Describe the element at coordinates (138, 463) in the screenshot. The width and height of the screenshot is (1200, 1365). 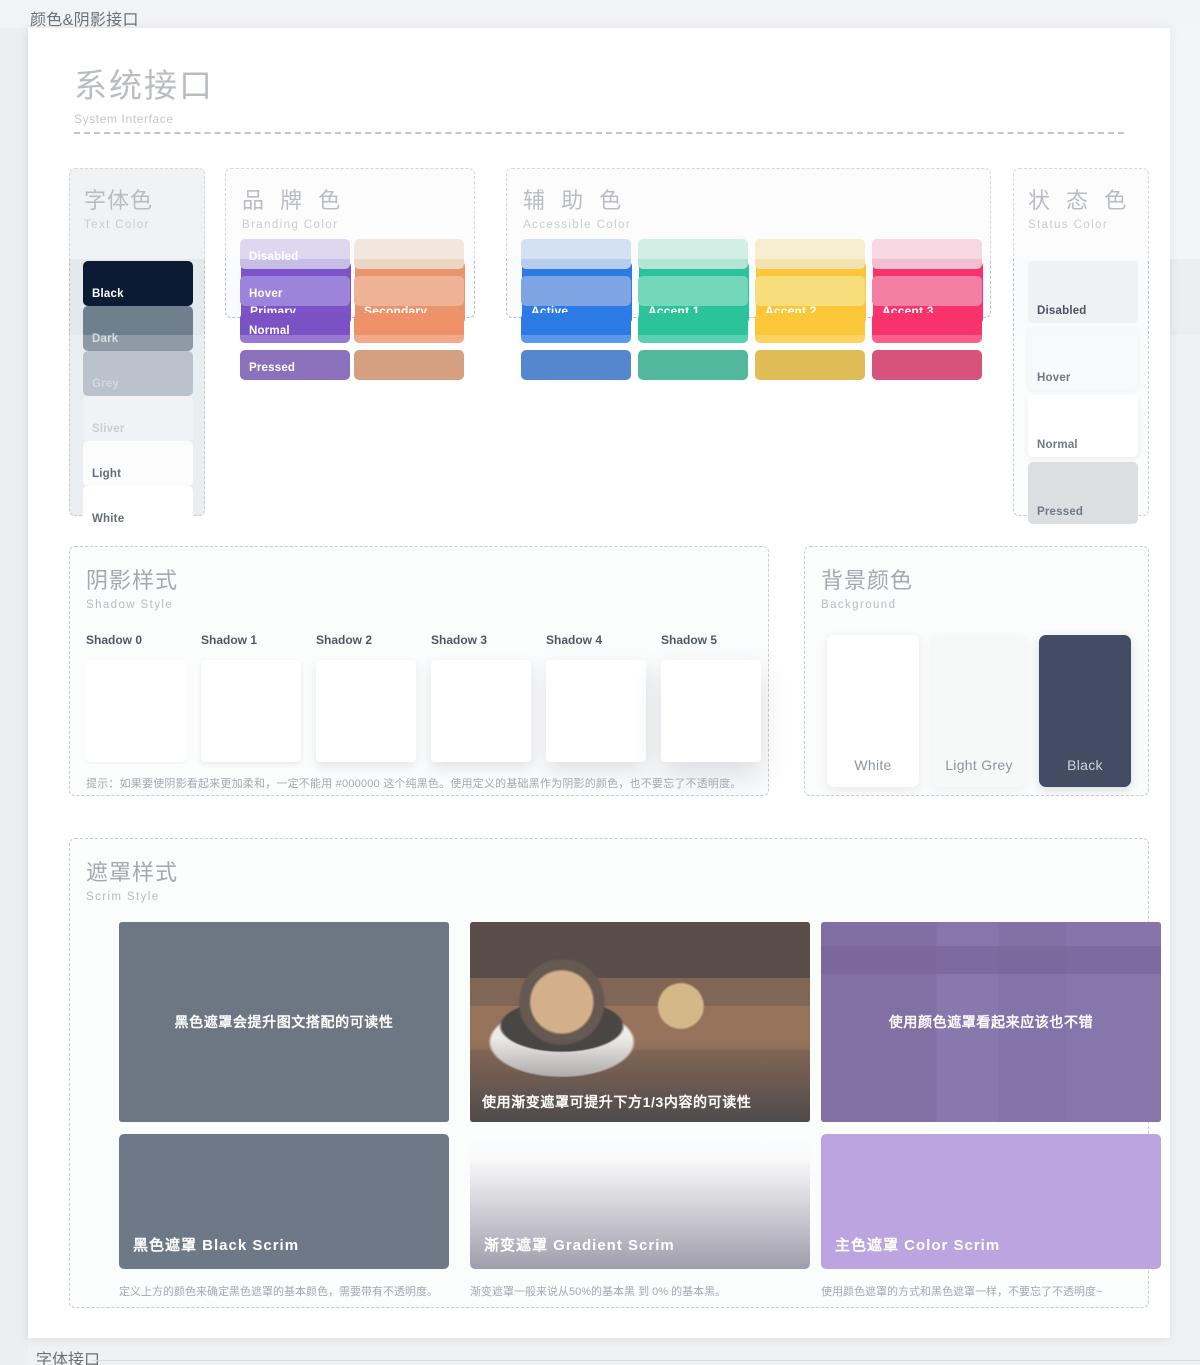
I see `swatch-text-light: Light` at that location.